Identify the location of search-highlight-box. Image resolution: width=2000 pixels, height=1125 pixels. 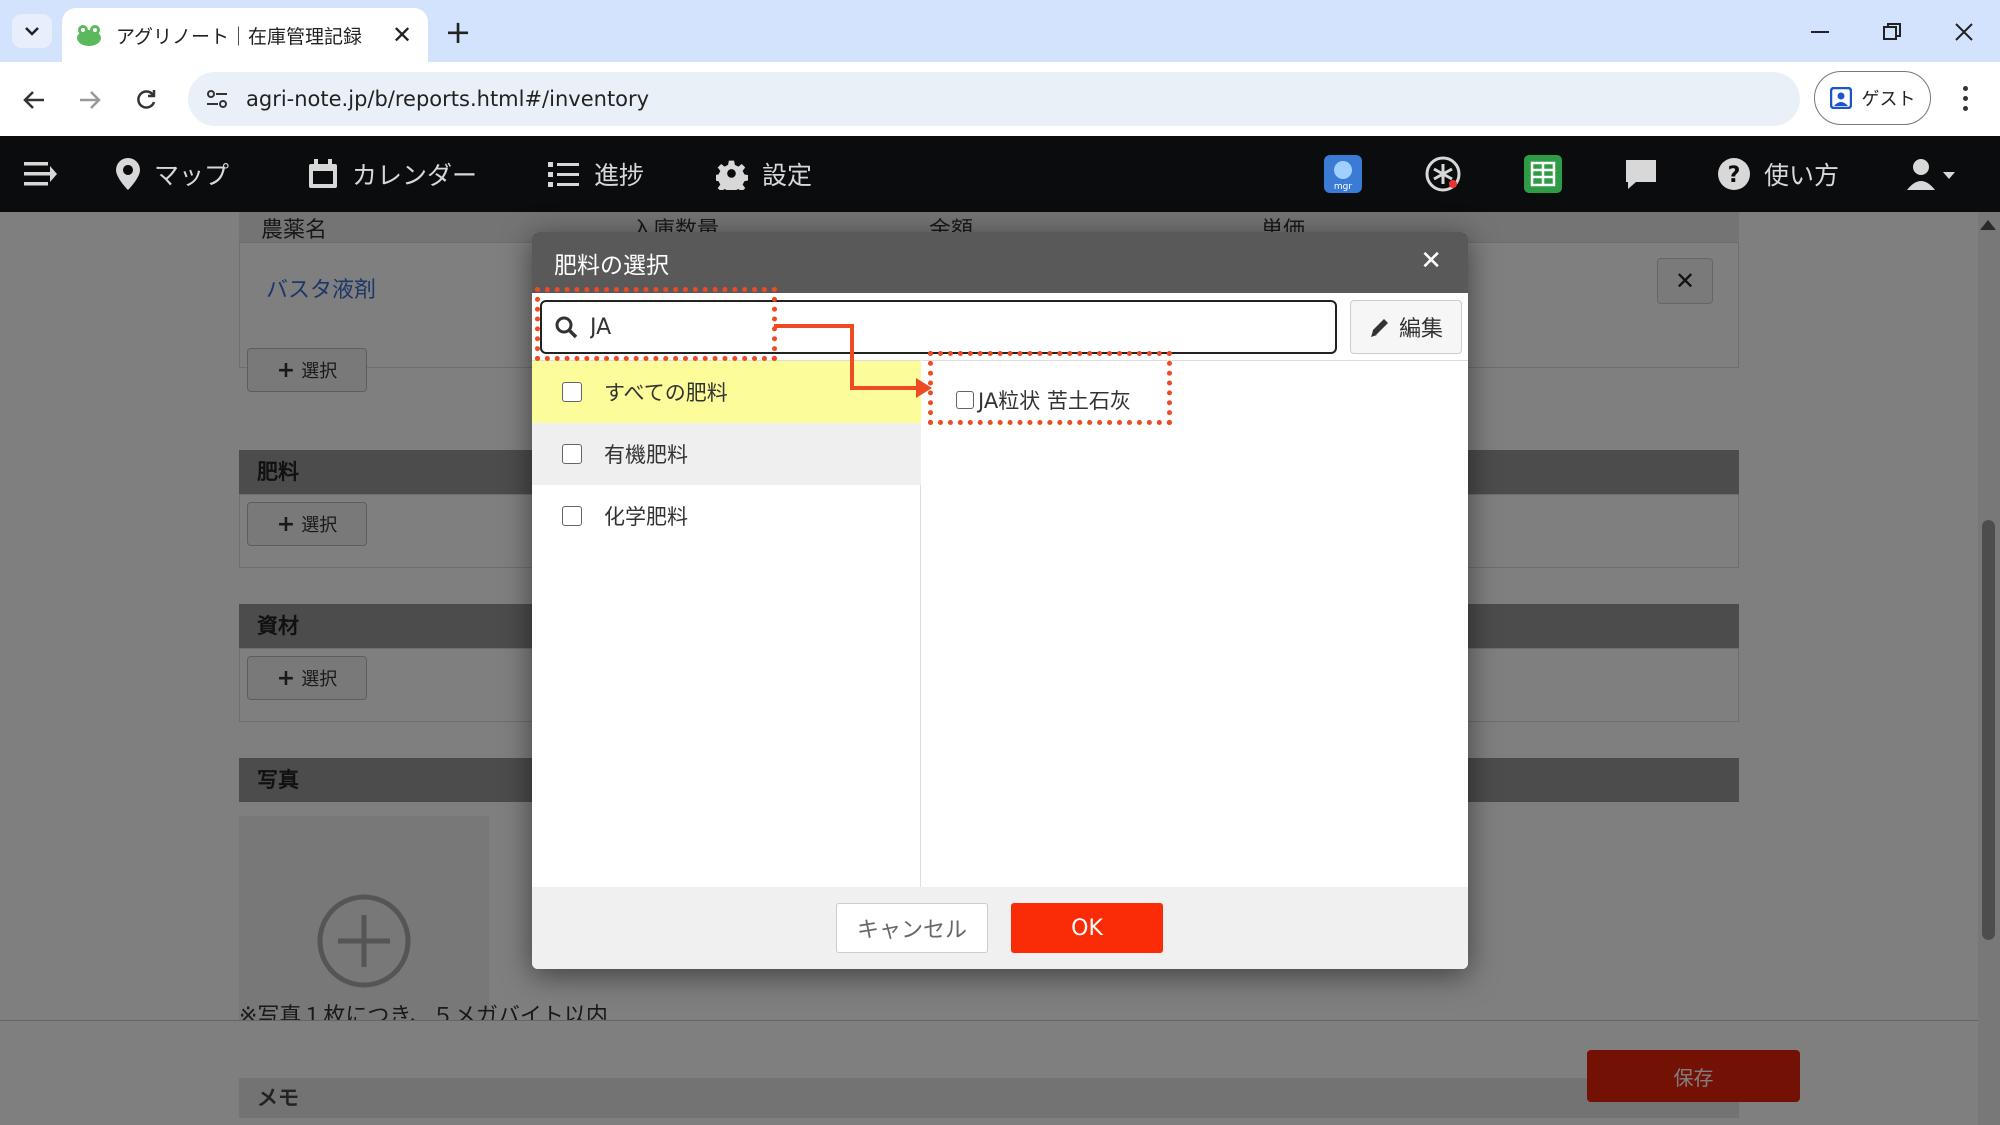
(656, 324).